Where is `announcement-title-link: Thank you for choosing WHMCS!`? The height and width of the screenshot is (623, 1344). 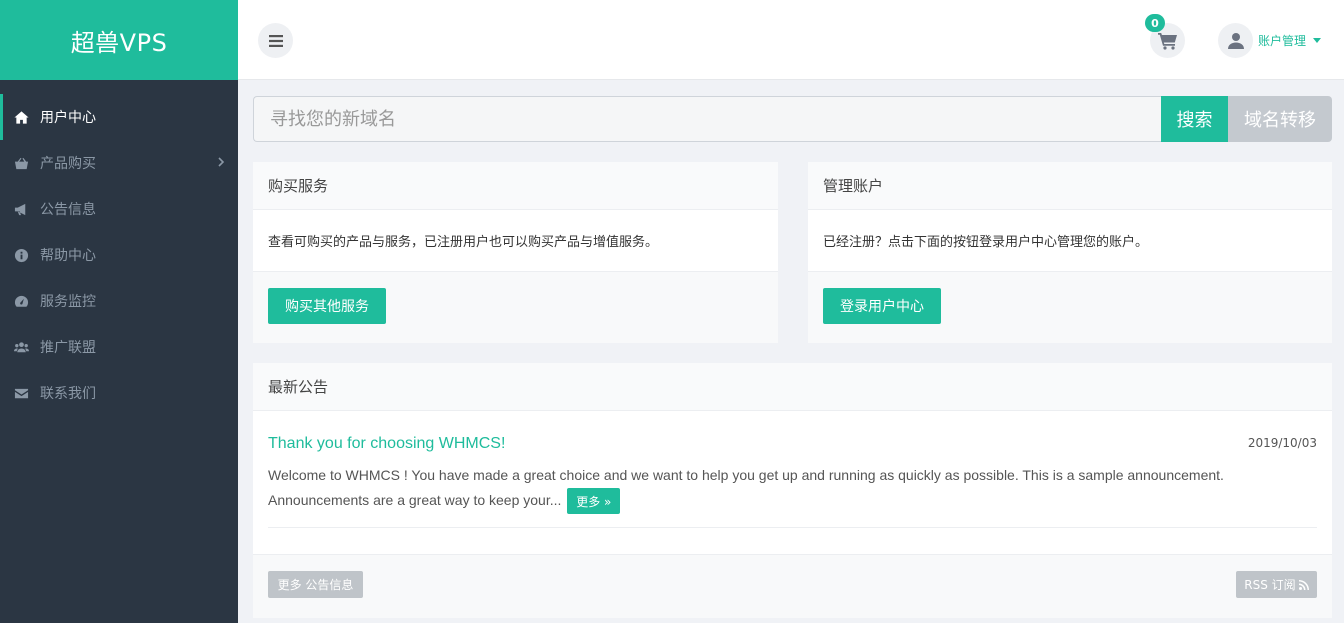 announcement-title-link: Thank you for choosing WHMCS! is located at coordinates (386, 444).